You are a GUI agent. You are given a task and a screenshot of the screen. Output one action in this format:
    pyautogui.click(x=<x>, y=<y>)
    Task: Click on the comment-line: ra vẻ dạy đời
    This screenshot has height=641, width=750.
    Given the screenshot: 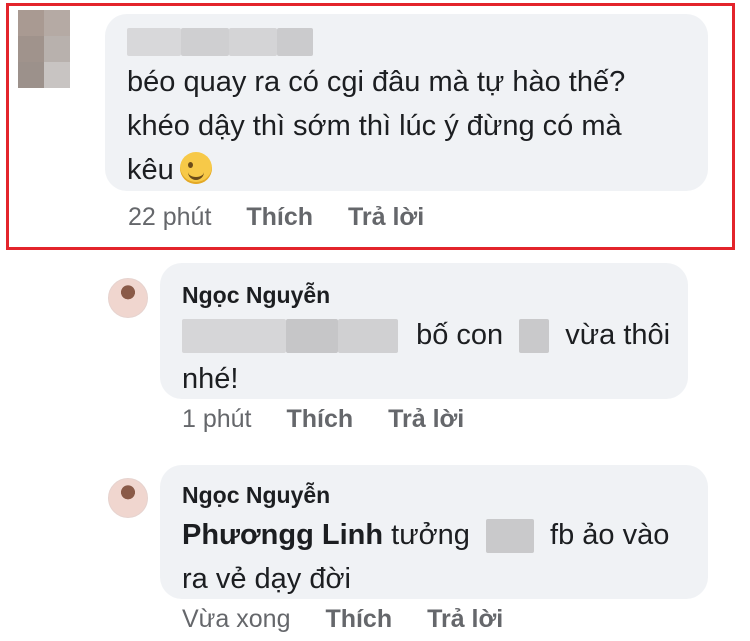 What is the action you would take?
    pyautogui.click(x=266, y=579)
    